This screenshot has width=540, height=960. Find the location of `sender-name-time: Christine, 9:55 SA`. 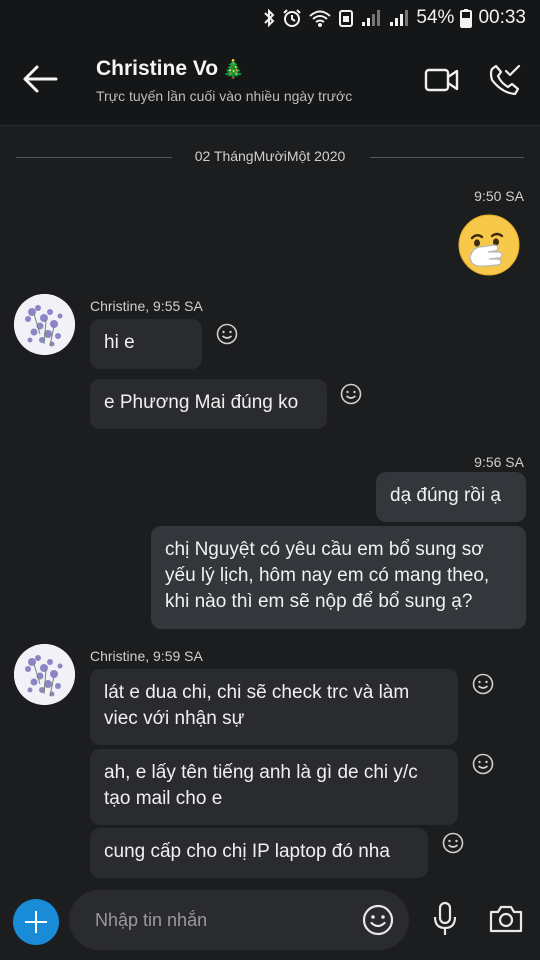

sender-name-time: Christine, 9:55 SA is located at coordinates (146, 306).